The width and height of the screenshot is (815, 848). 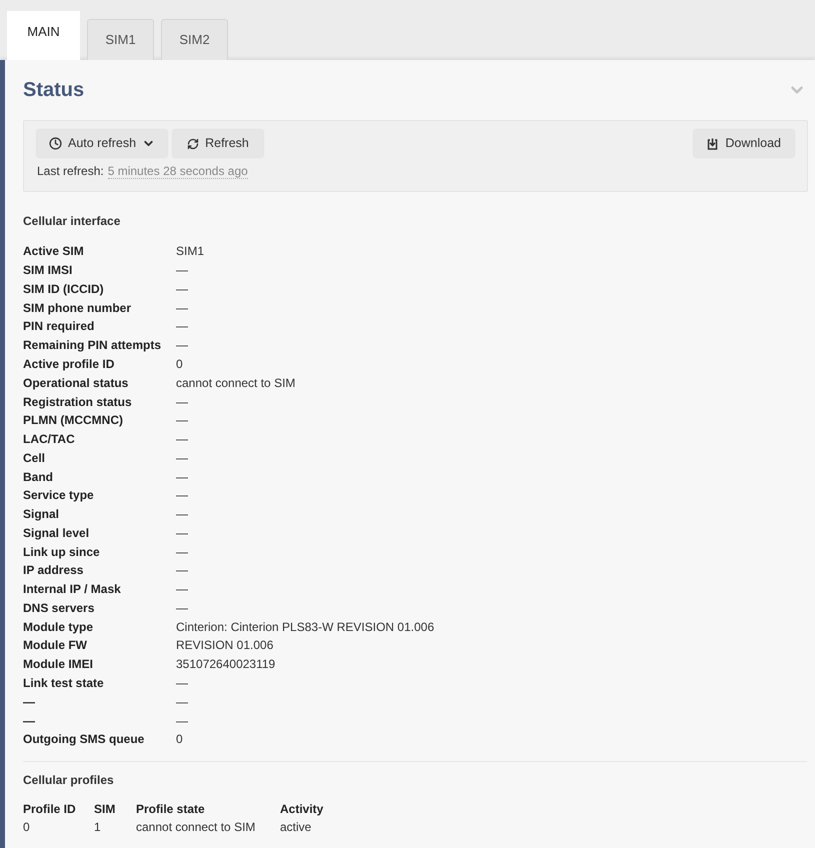 I want to click on field-label: SIM phone number, so click(x=77, y=308).